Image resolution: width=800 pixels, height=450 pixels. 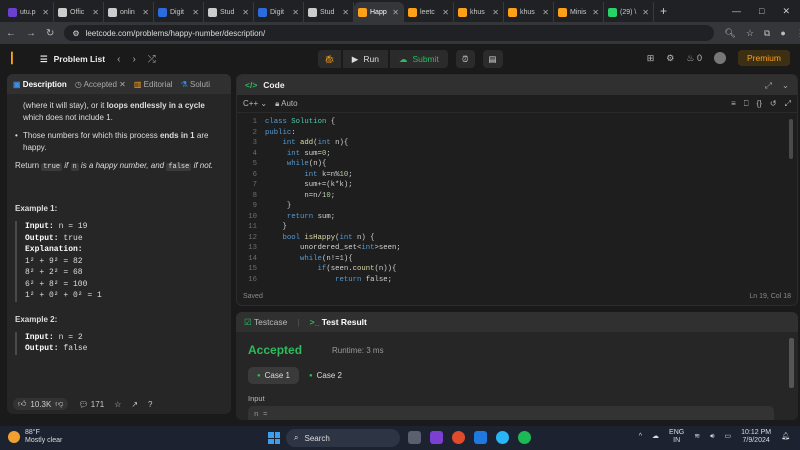 What do you see at coordinates (100, 84) in the screenshot?
I see `tab-accepted: ◷ Accepted ✕` at bounding box center [100, 84].